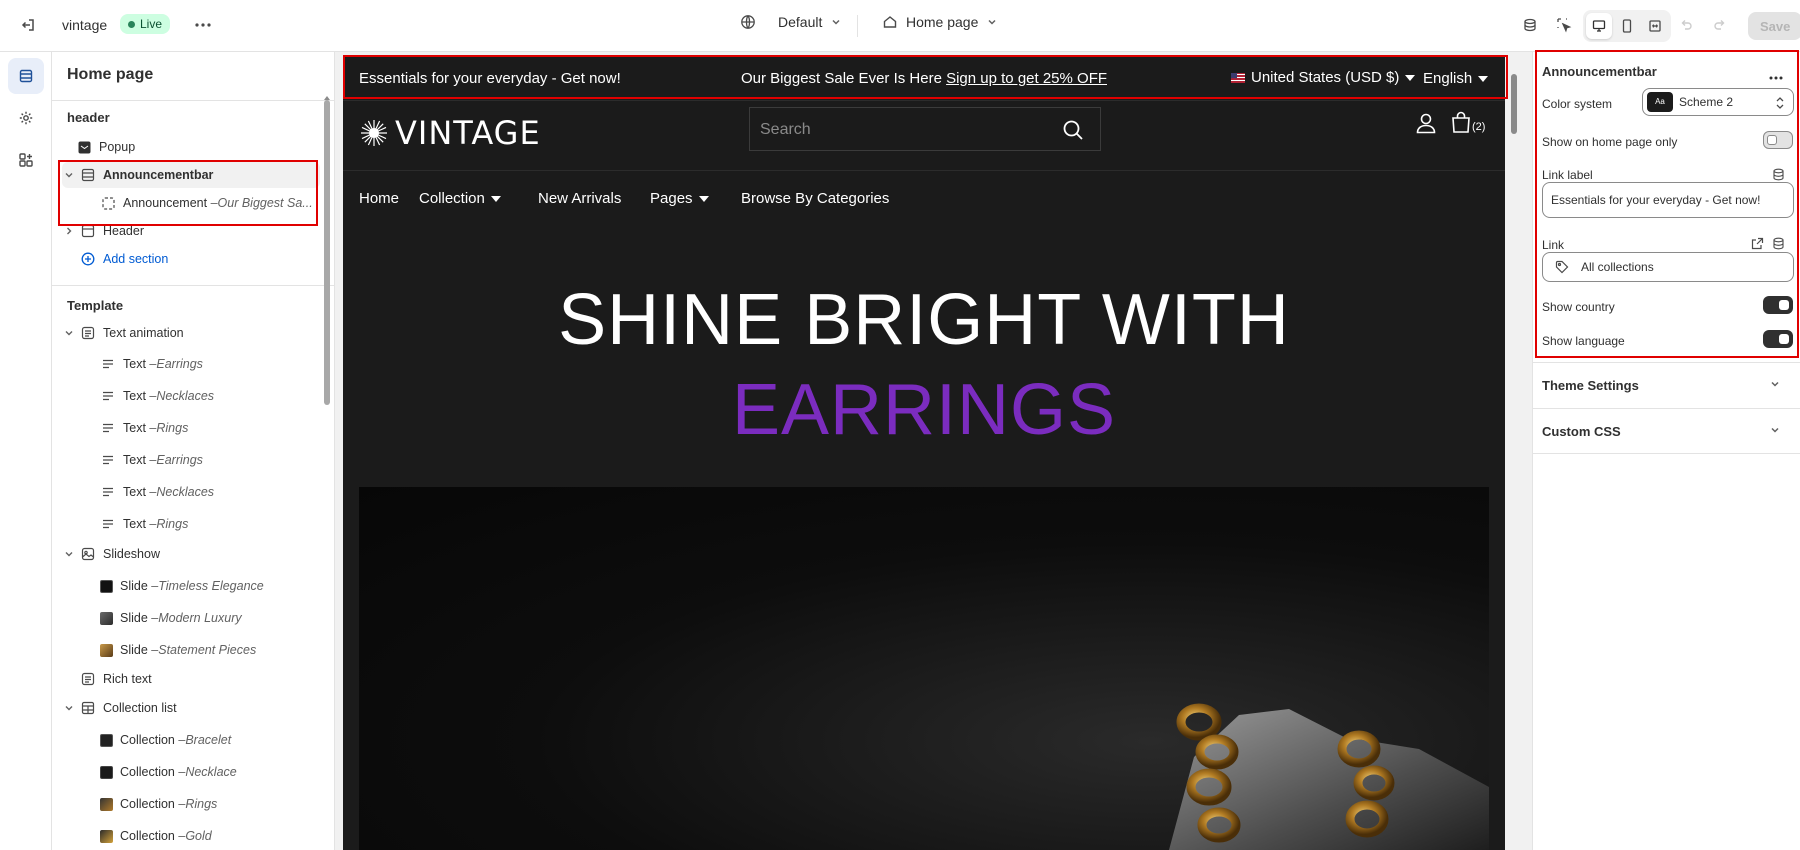 The width and height of the screenshot is (1800, 850). Describe the element at coordinates (200, 618) in the screenshot. I see `tree-item-sub: Modern Luxury` at that location.